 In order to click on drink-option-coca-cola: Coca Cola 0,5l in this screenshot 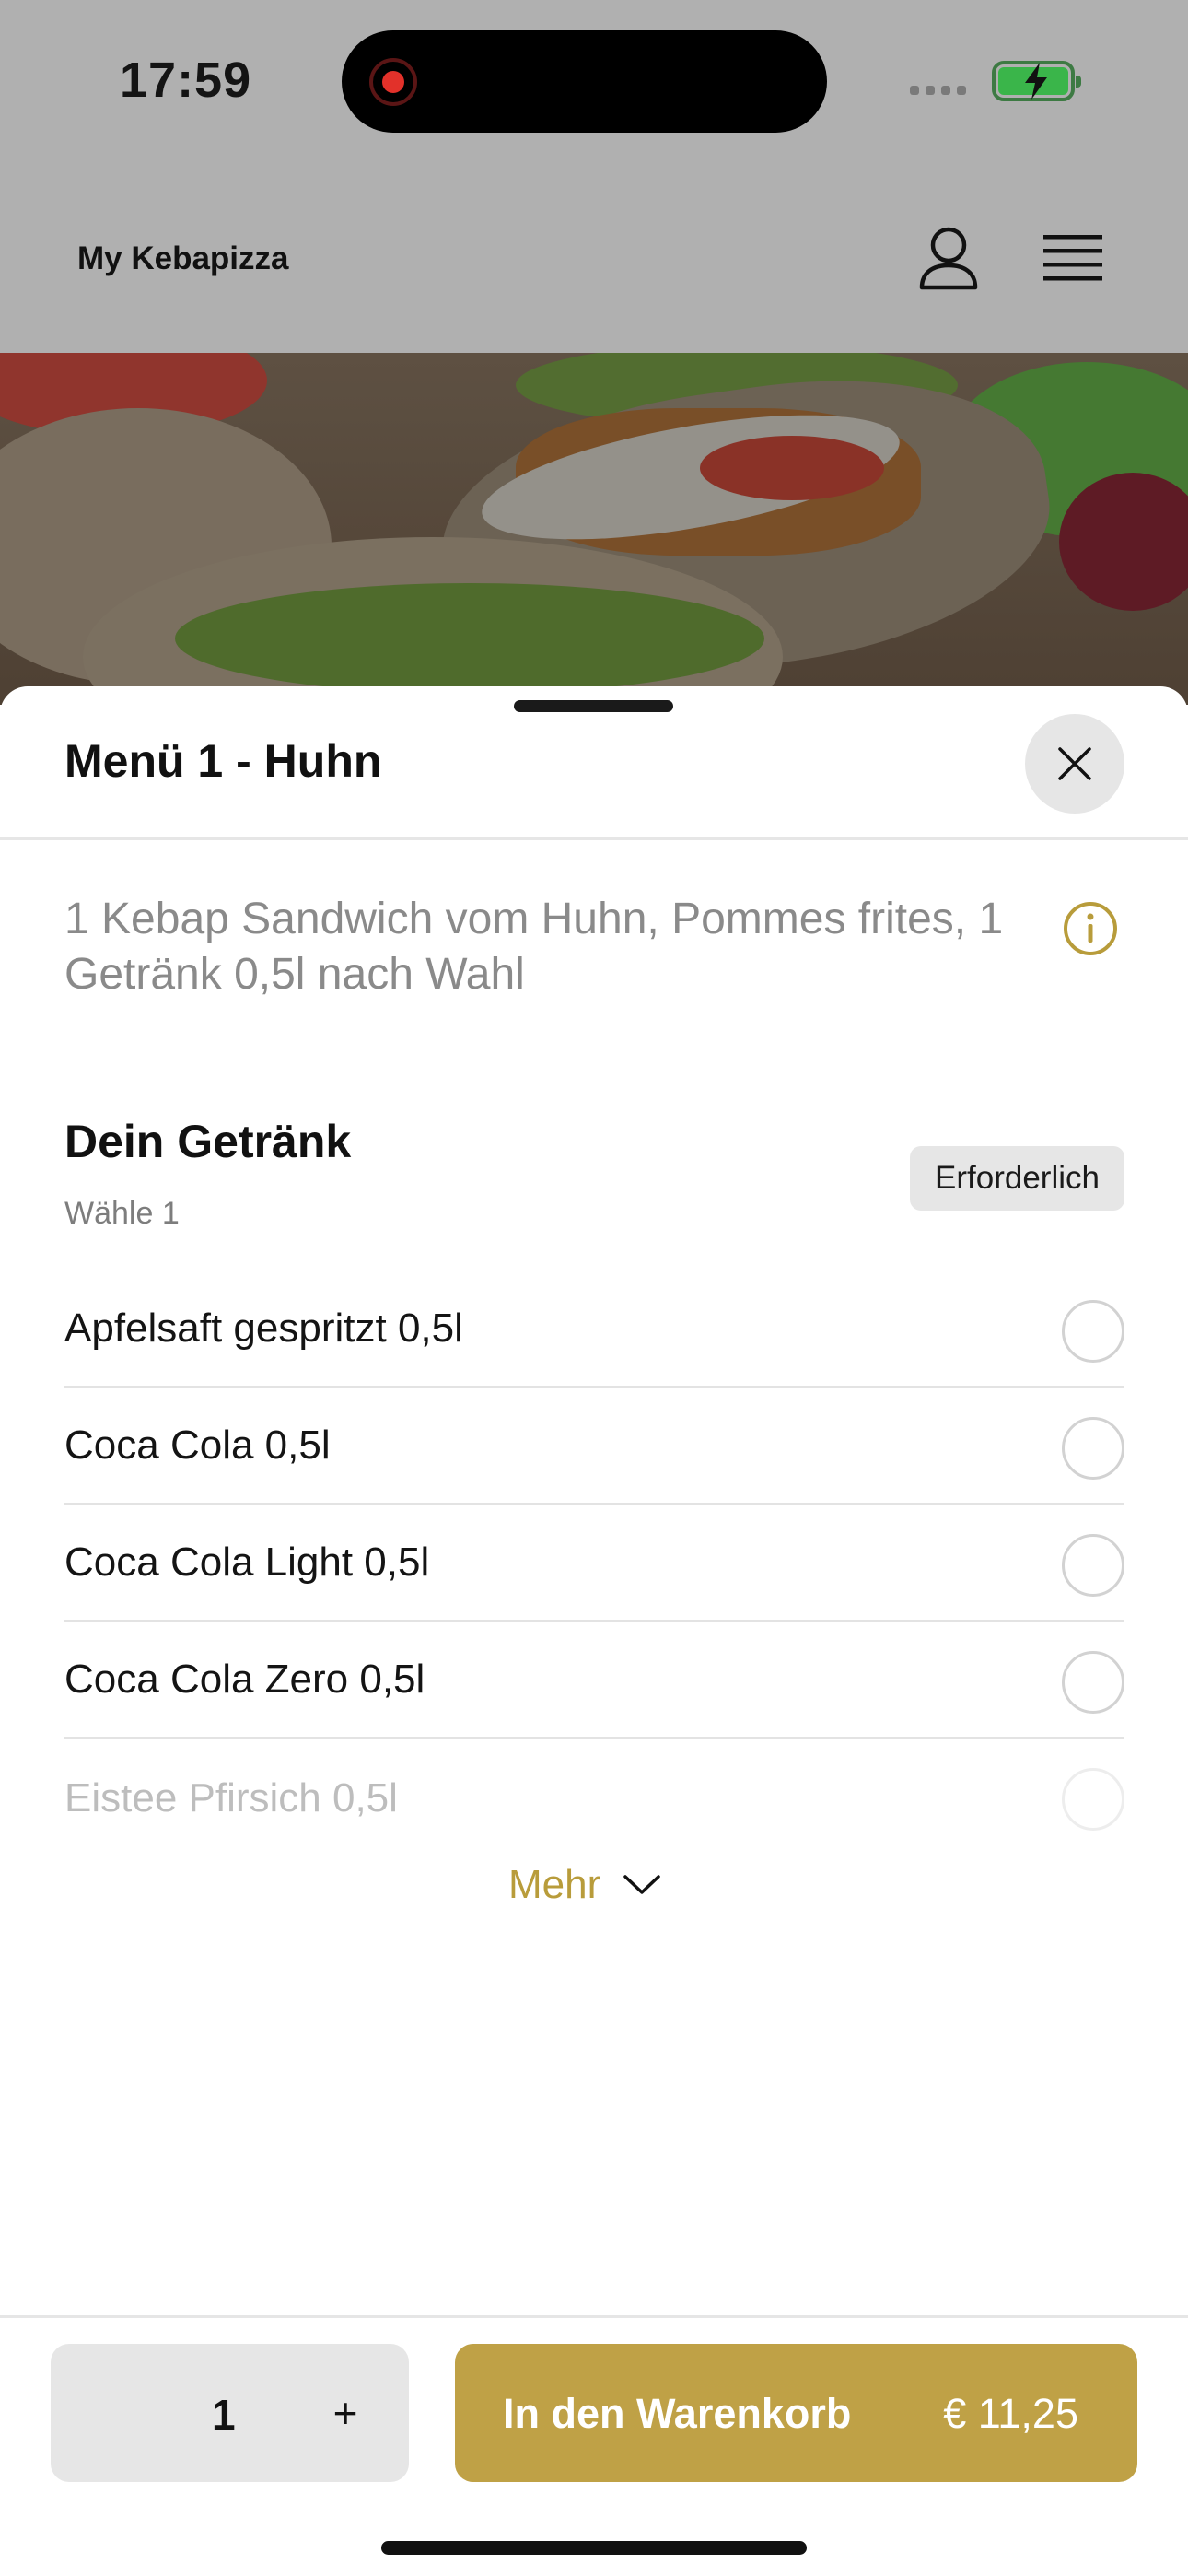, I will do `click(594, 1446)`.